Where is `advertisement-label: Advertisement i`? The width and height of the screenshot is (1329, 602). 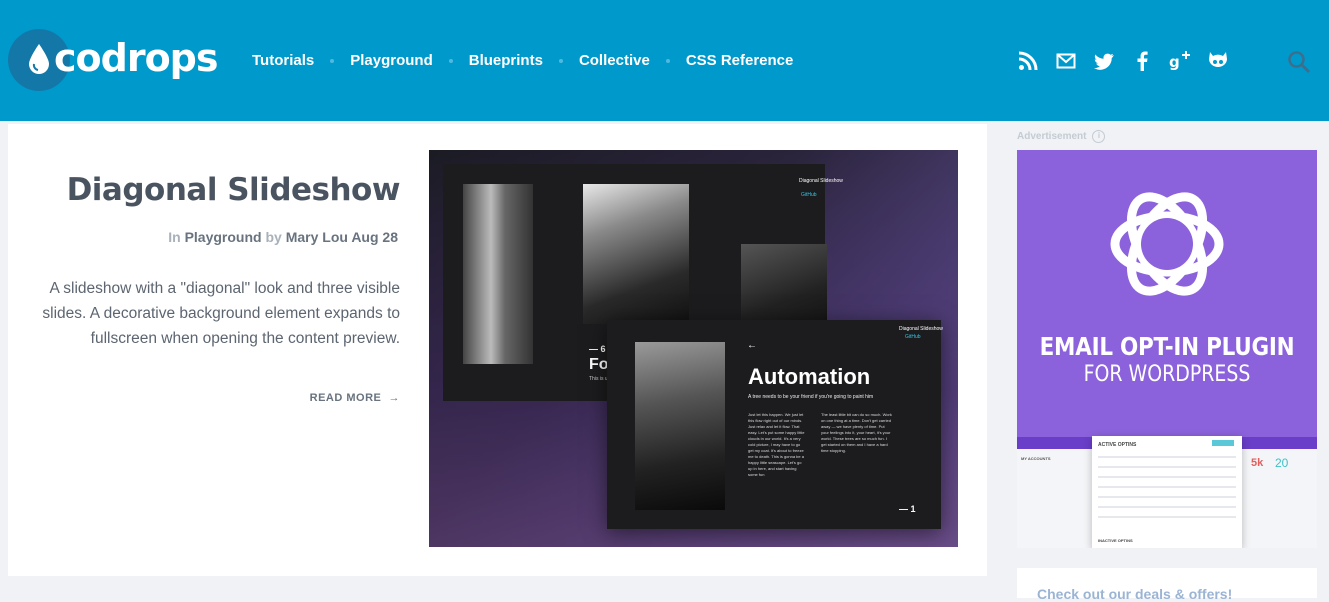
advertisement-label: Advertisement i is located at coordinates (1061, 136).